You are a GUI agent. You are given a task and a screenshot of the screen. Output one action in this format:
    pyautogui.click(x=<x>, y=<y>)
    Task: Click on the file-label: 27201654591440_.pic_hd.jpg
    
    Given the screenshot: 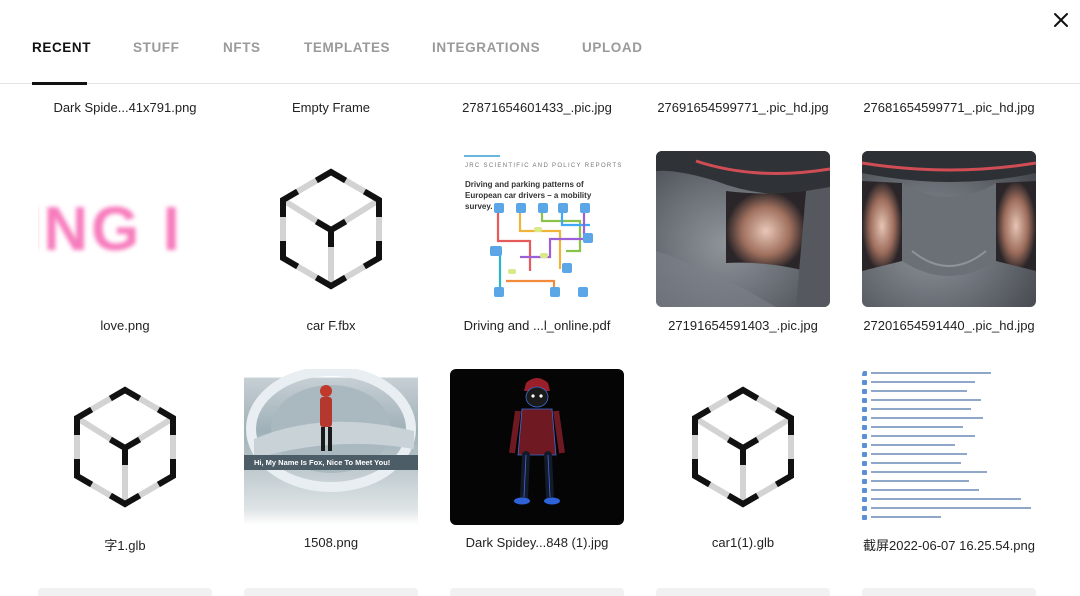 What is the action you would take?
    pyautogui.click(x=949, y=325)
    